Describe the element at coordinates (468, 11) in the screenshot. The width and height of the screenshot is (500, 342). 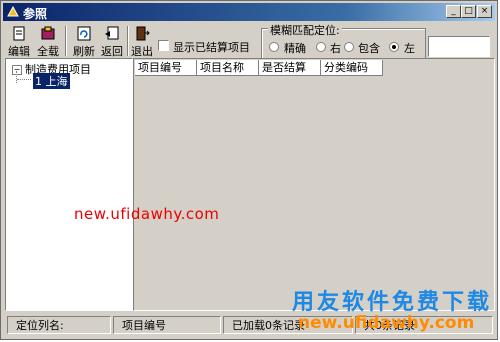
I see `maximize-button: □` at that location.